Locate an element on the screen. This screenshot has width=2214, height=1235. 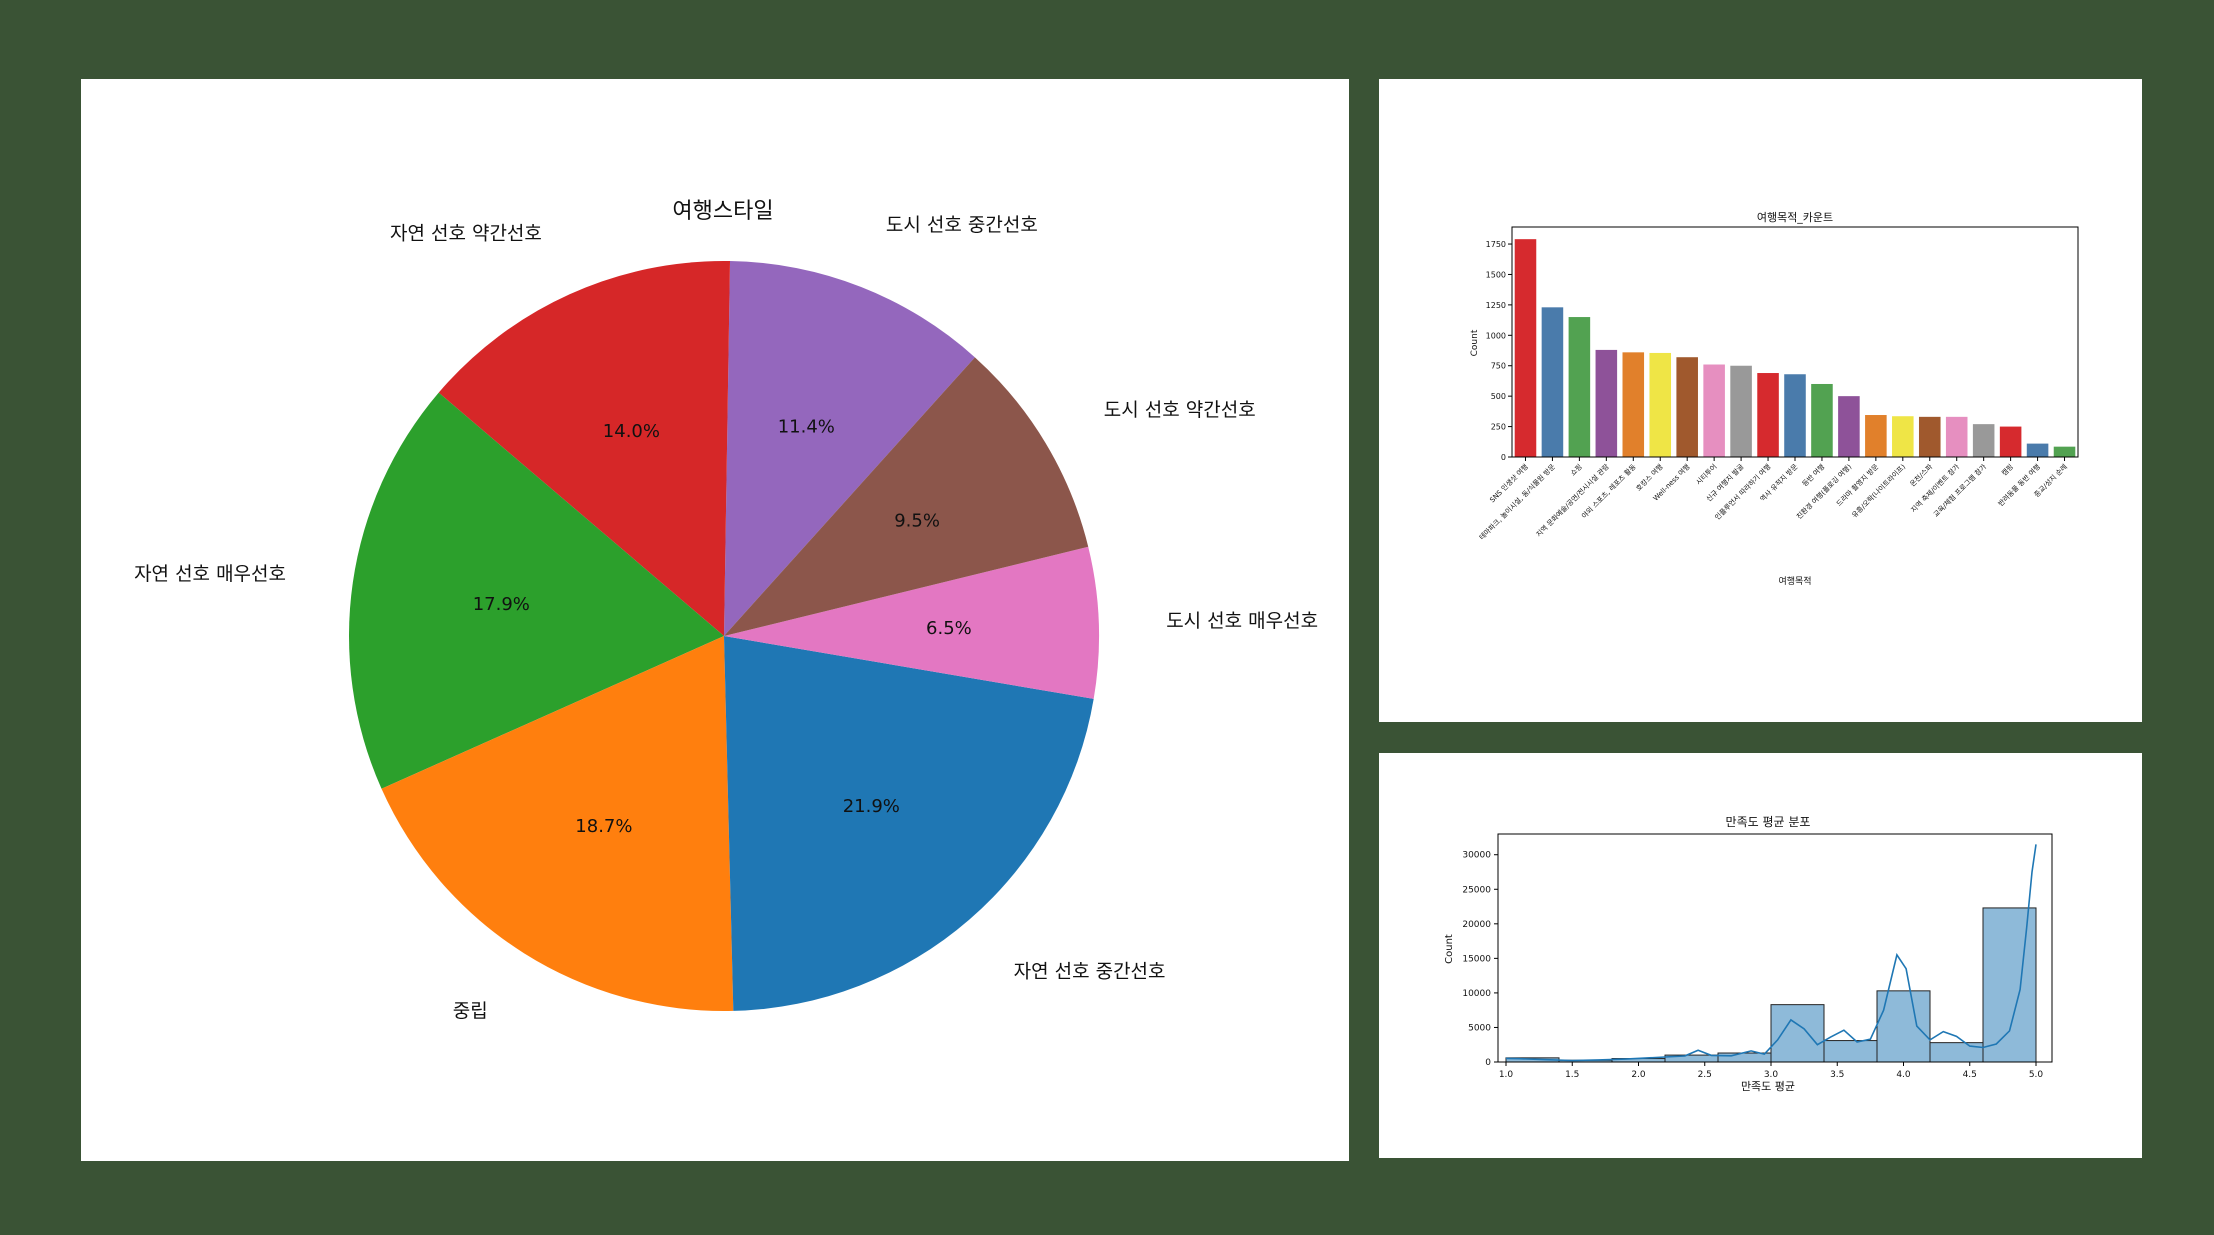
bar-x-tick-label: 유흥/오락(나이트라이프) is located at coordinates (1879, 491).